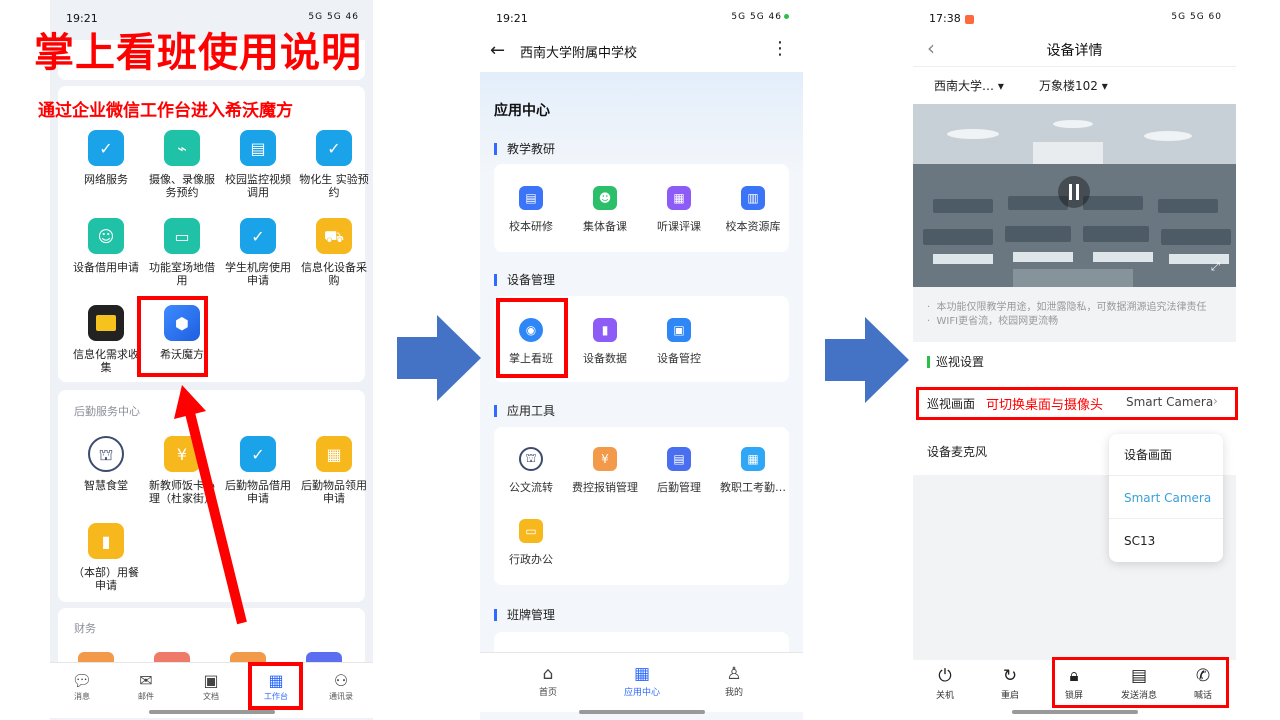  I want to click on school-filter: 西南大学… ▾, so click(969, 85).